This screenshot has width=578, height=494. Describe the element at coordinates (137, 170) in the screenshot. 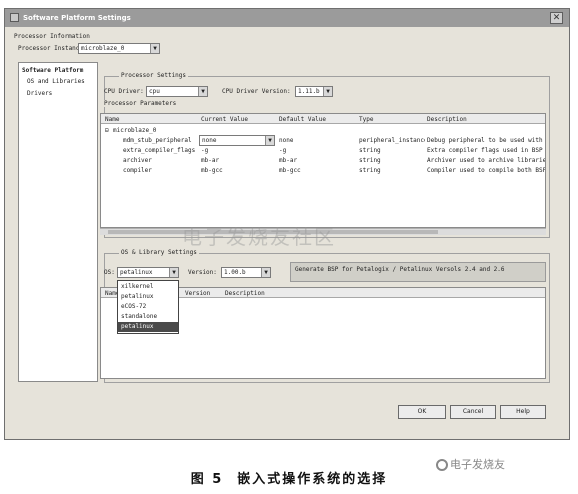

I see `param-name: compiler` at that location.